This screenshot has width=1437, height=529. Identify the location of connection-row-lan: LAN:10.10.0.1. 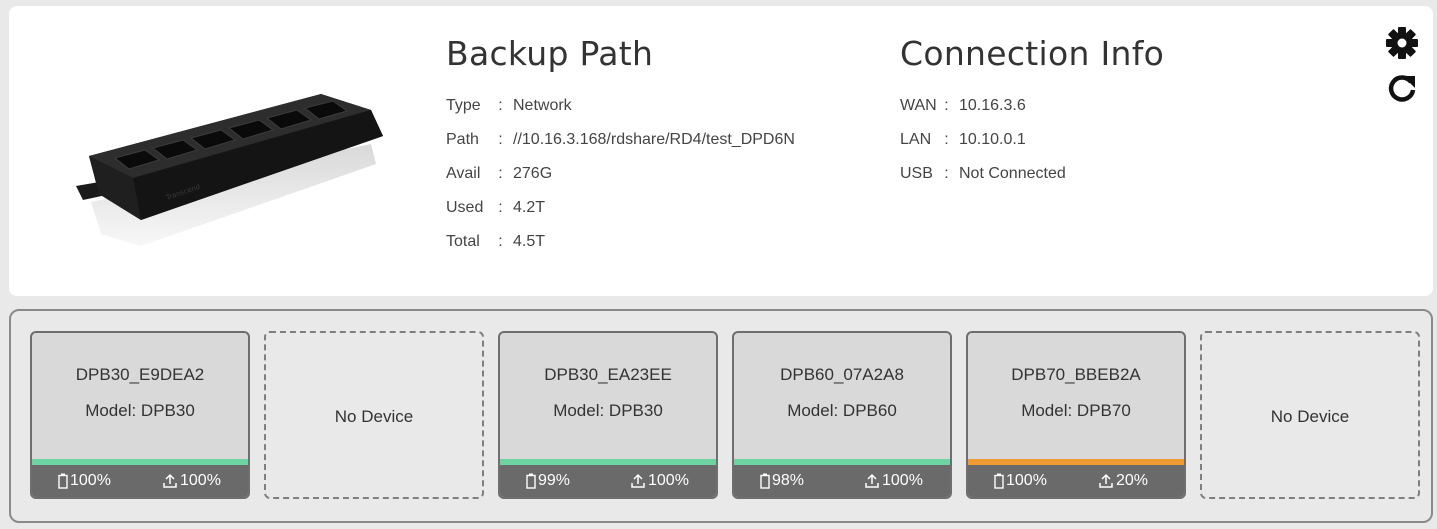
(1032, 140).